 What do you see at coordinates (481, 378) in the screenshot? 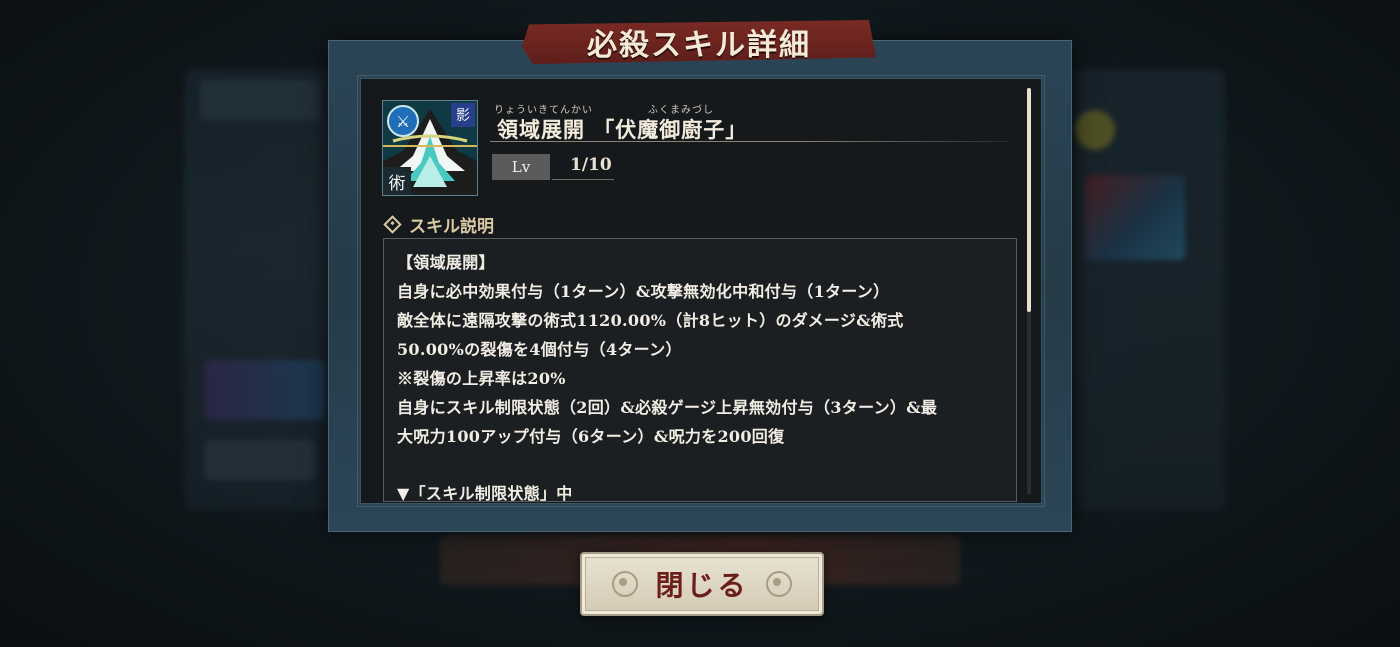
I see `description-line: ※裂傷の上昇率は20%` at bounding box center [481, 378].